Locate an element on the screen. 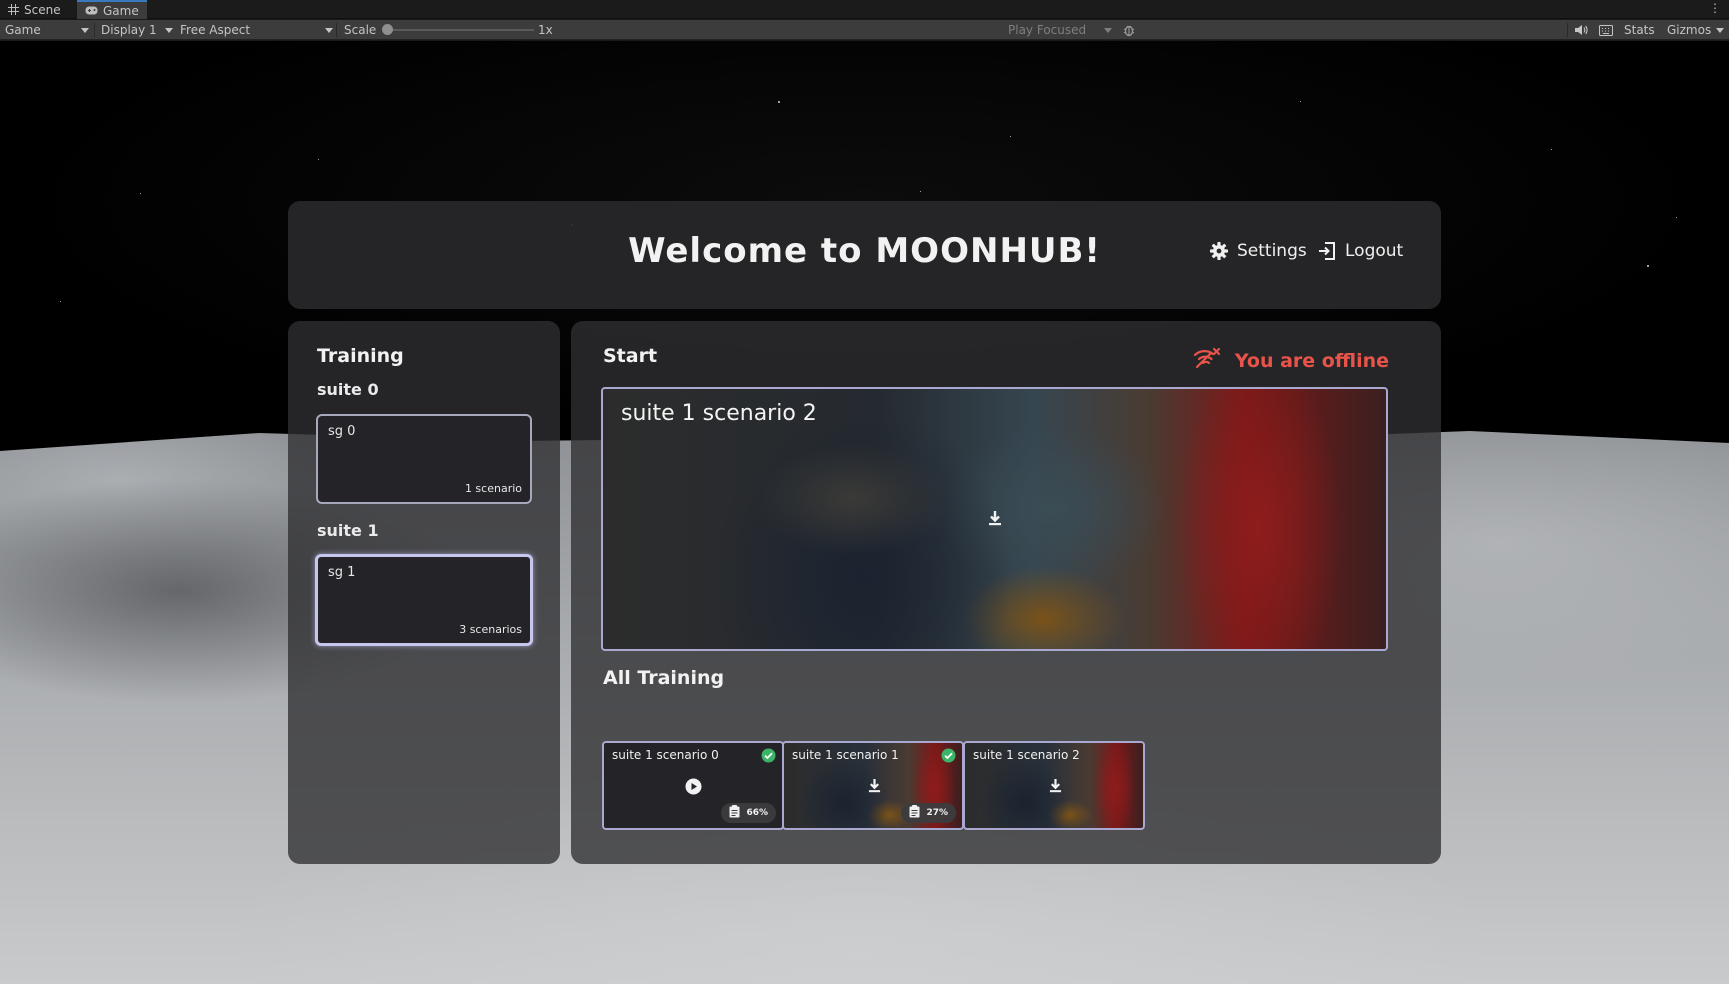 This screenshot has height=984, width=1729. wifi-off-icon is located at coordinates (1207, 360).